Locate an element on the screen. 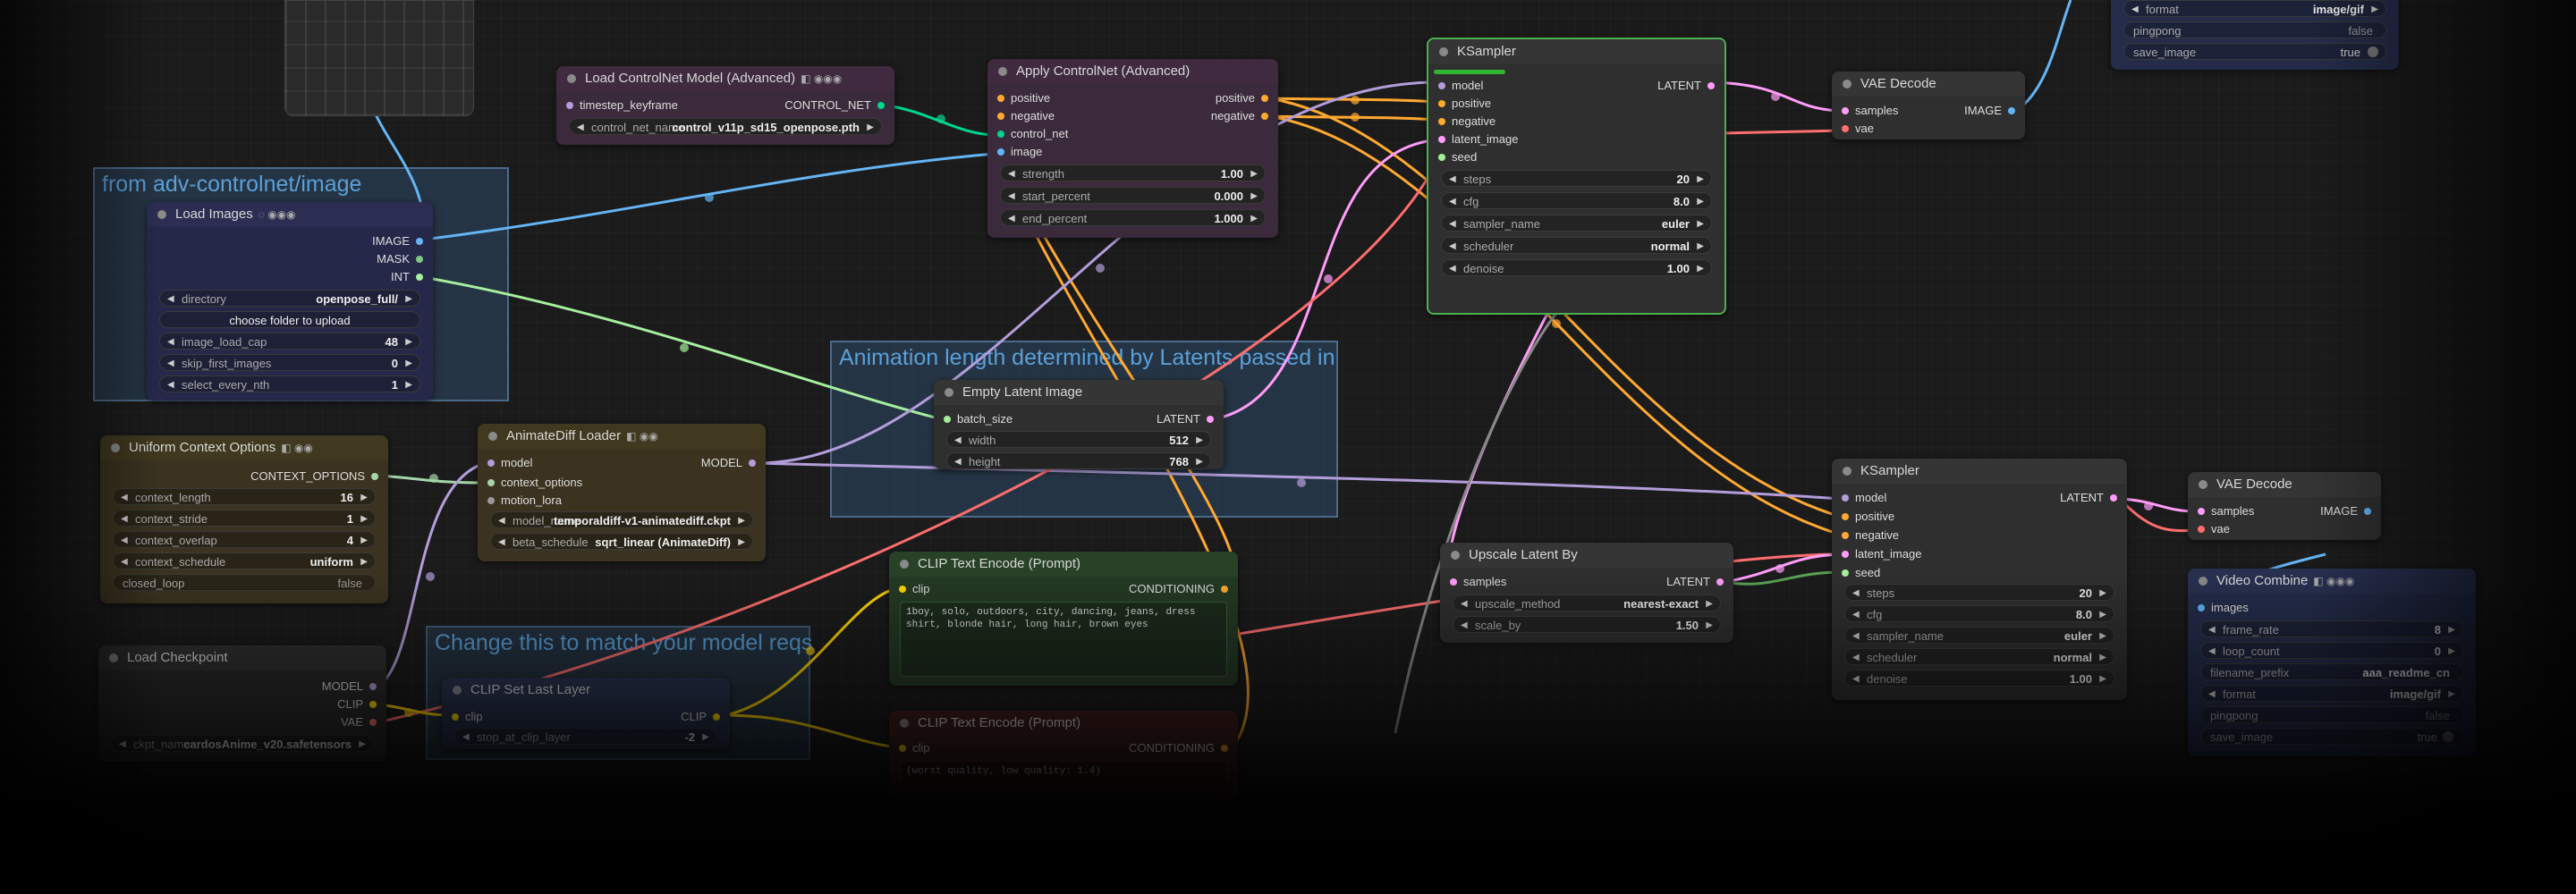 The width and height of the screenshot is (2576, 894). widget-select-every-nth: ◀ select_every_nth 1 ▶ is located at coordinates (289, 384).